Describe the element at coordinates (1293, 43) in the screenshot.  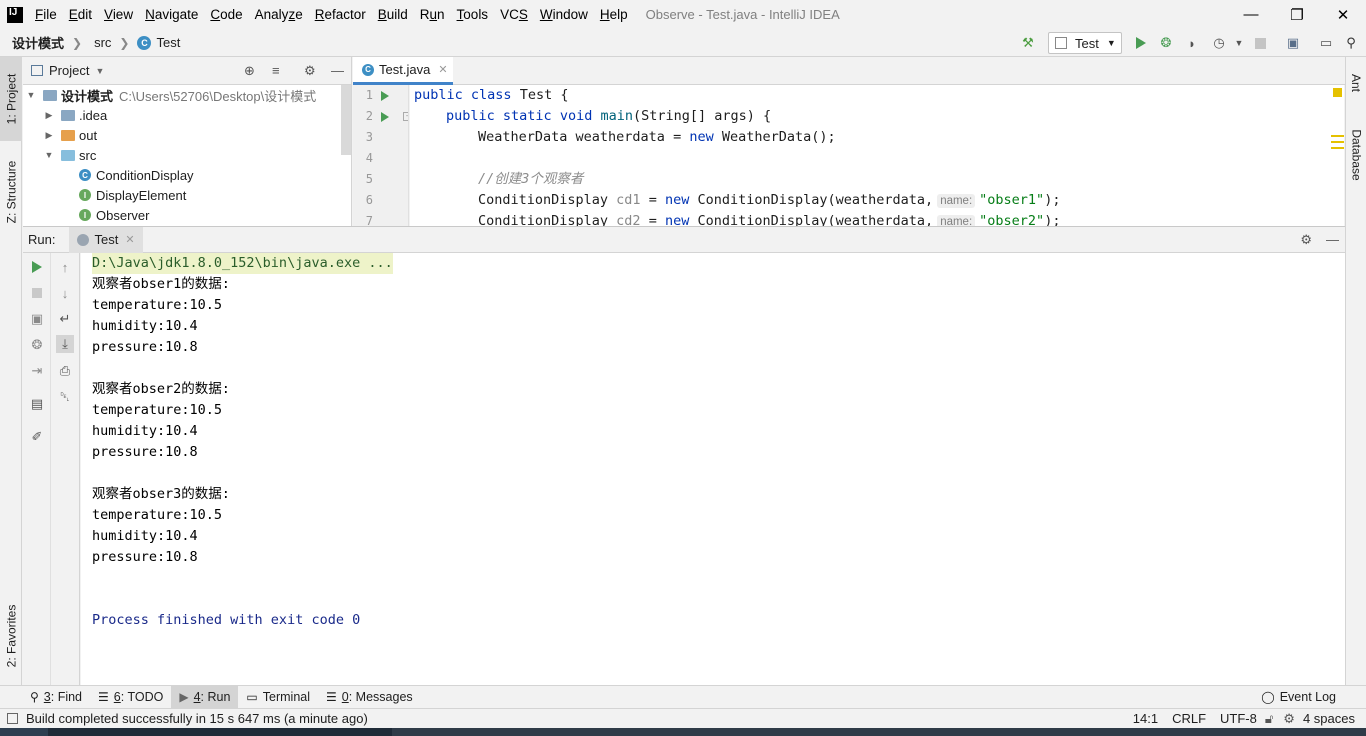
I see `project-structure-icon: ▣` at that location.